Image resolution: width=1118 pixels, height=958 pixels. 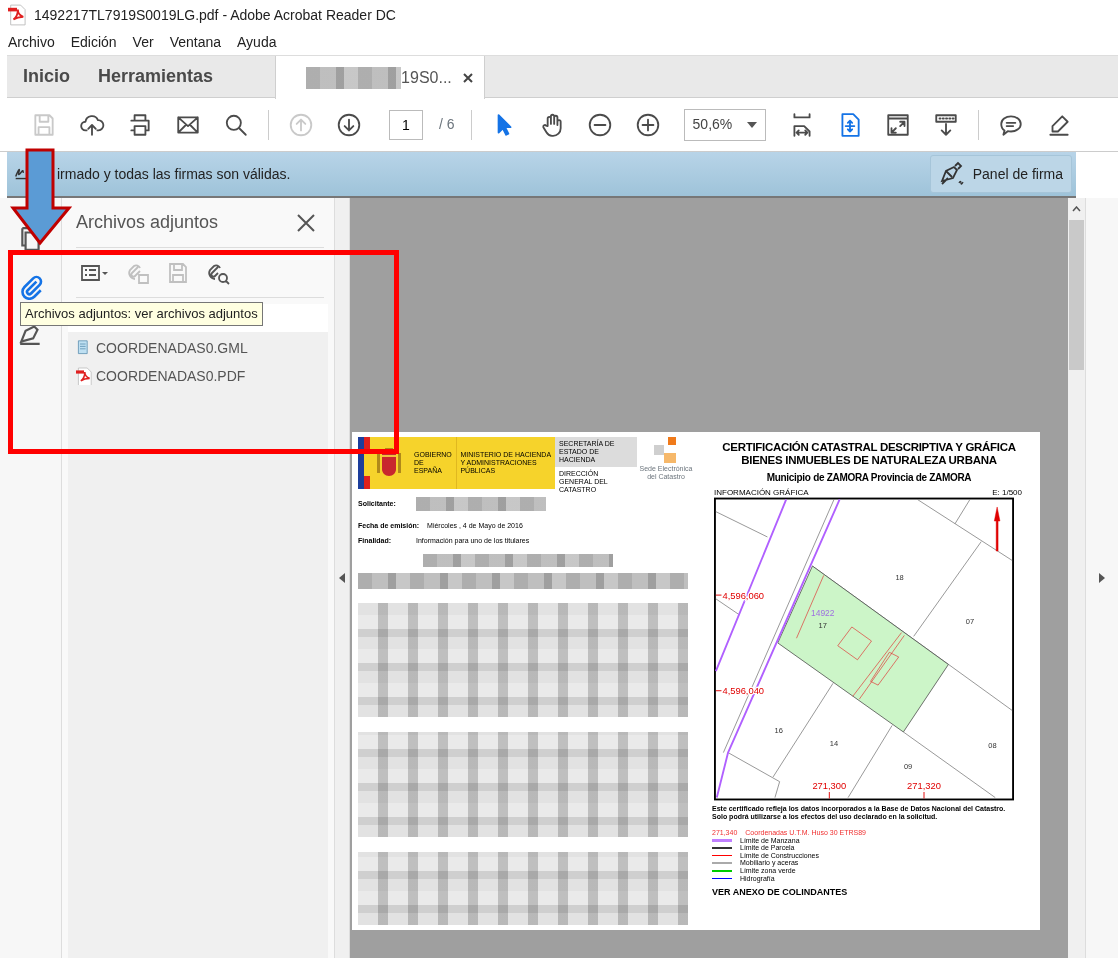 What do you see at coordinates (156, 76) in the screenshot?
I see `tab: Herramientas` at bounding box center [156, 76].